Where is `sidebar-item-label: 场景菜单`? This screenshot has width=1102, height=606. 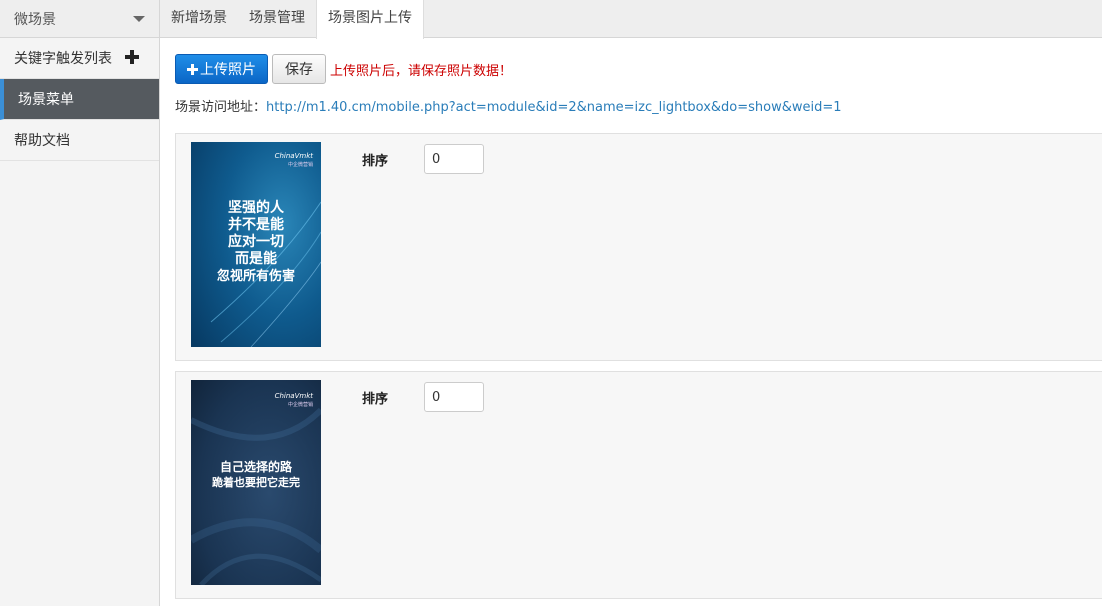 sidebar-item-label: 场景菜单 is located at coordinates (46, 100).